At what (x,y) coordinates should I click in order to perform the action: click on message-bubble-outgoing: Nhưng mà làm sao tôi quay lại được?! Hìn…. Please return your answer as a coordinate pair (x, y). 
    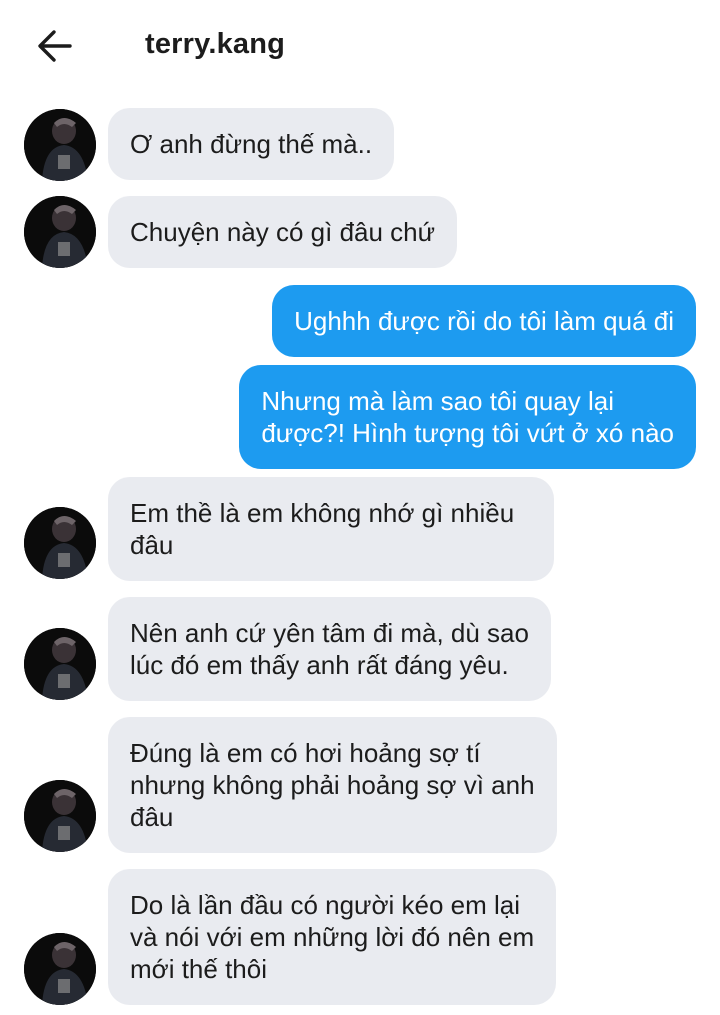
    Looking at the image, I should click on (467, 417).